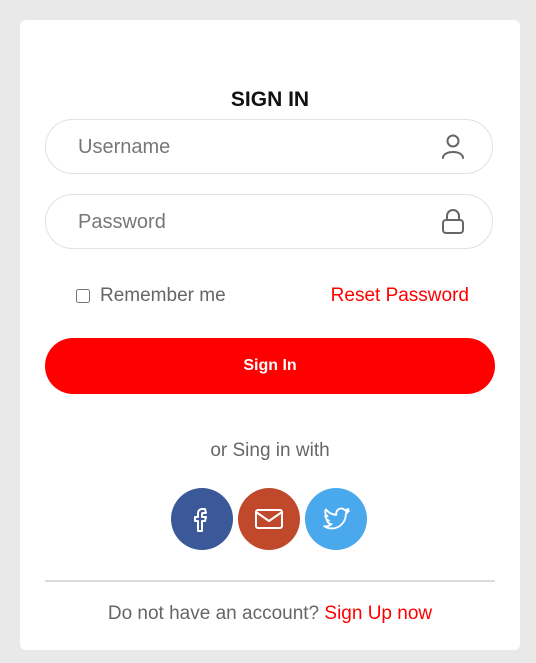  What do you see at coordinates (453, 146) in the screenshot?
I see `user-icon` at bounding box center [453, 146].